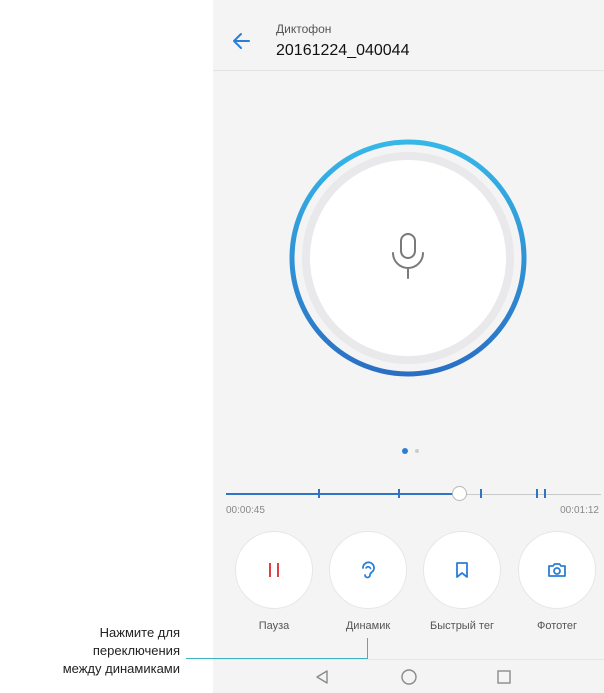  I want to click on pause-button: Пауза, so click(274, 586).